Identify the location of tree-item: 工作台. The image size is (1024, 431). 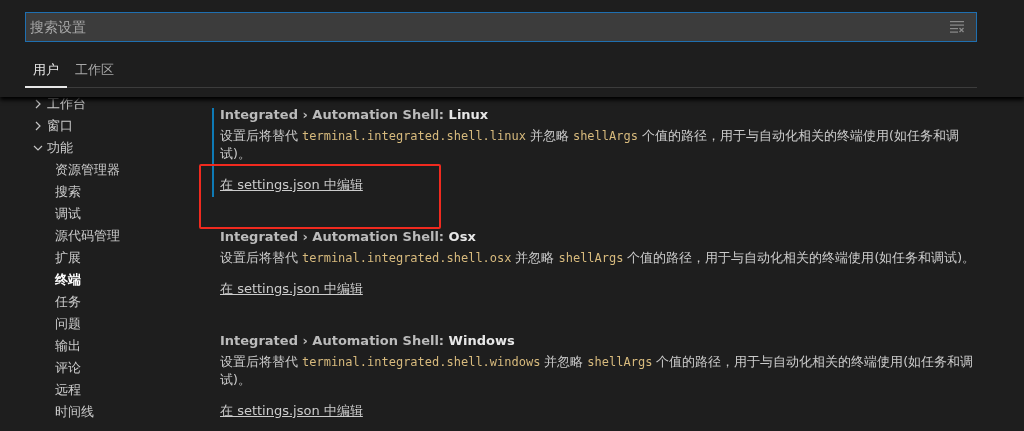
(66, 105).